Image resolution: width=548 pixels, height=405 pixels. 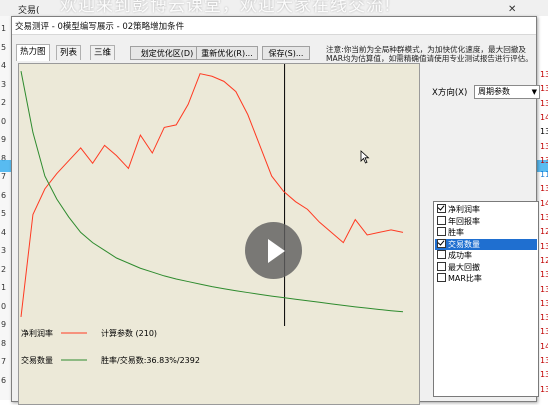 What do you see at coordinates (274, 26) in the screenshot?
I see `dialog-titlebar: 交易测评 - 0模型编写展示 - 02策略增加条件` at bounding box center [274, 26].